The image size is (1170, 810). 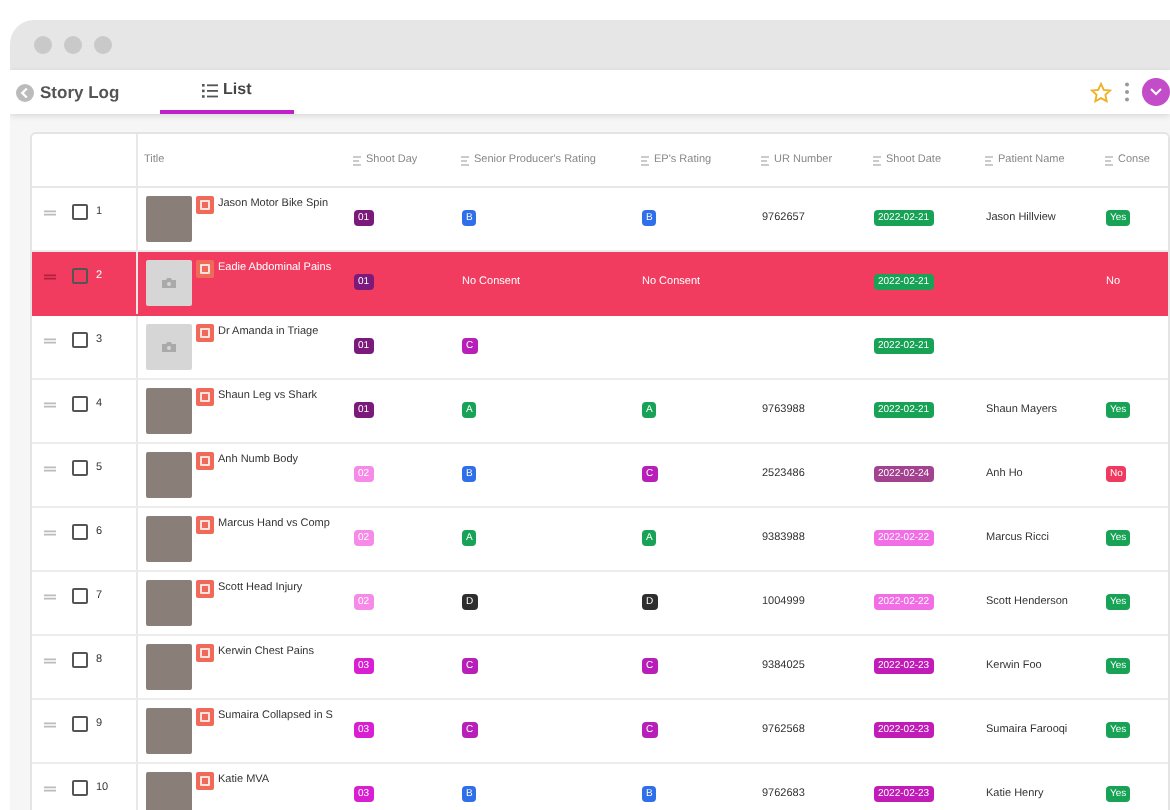 I want to click on more-options-icon, so click(x=1127, y=92).